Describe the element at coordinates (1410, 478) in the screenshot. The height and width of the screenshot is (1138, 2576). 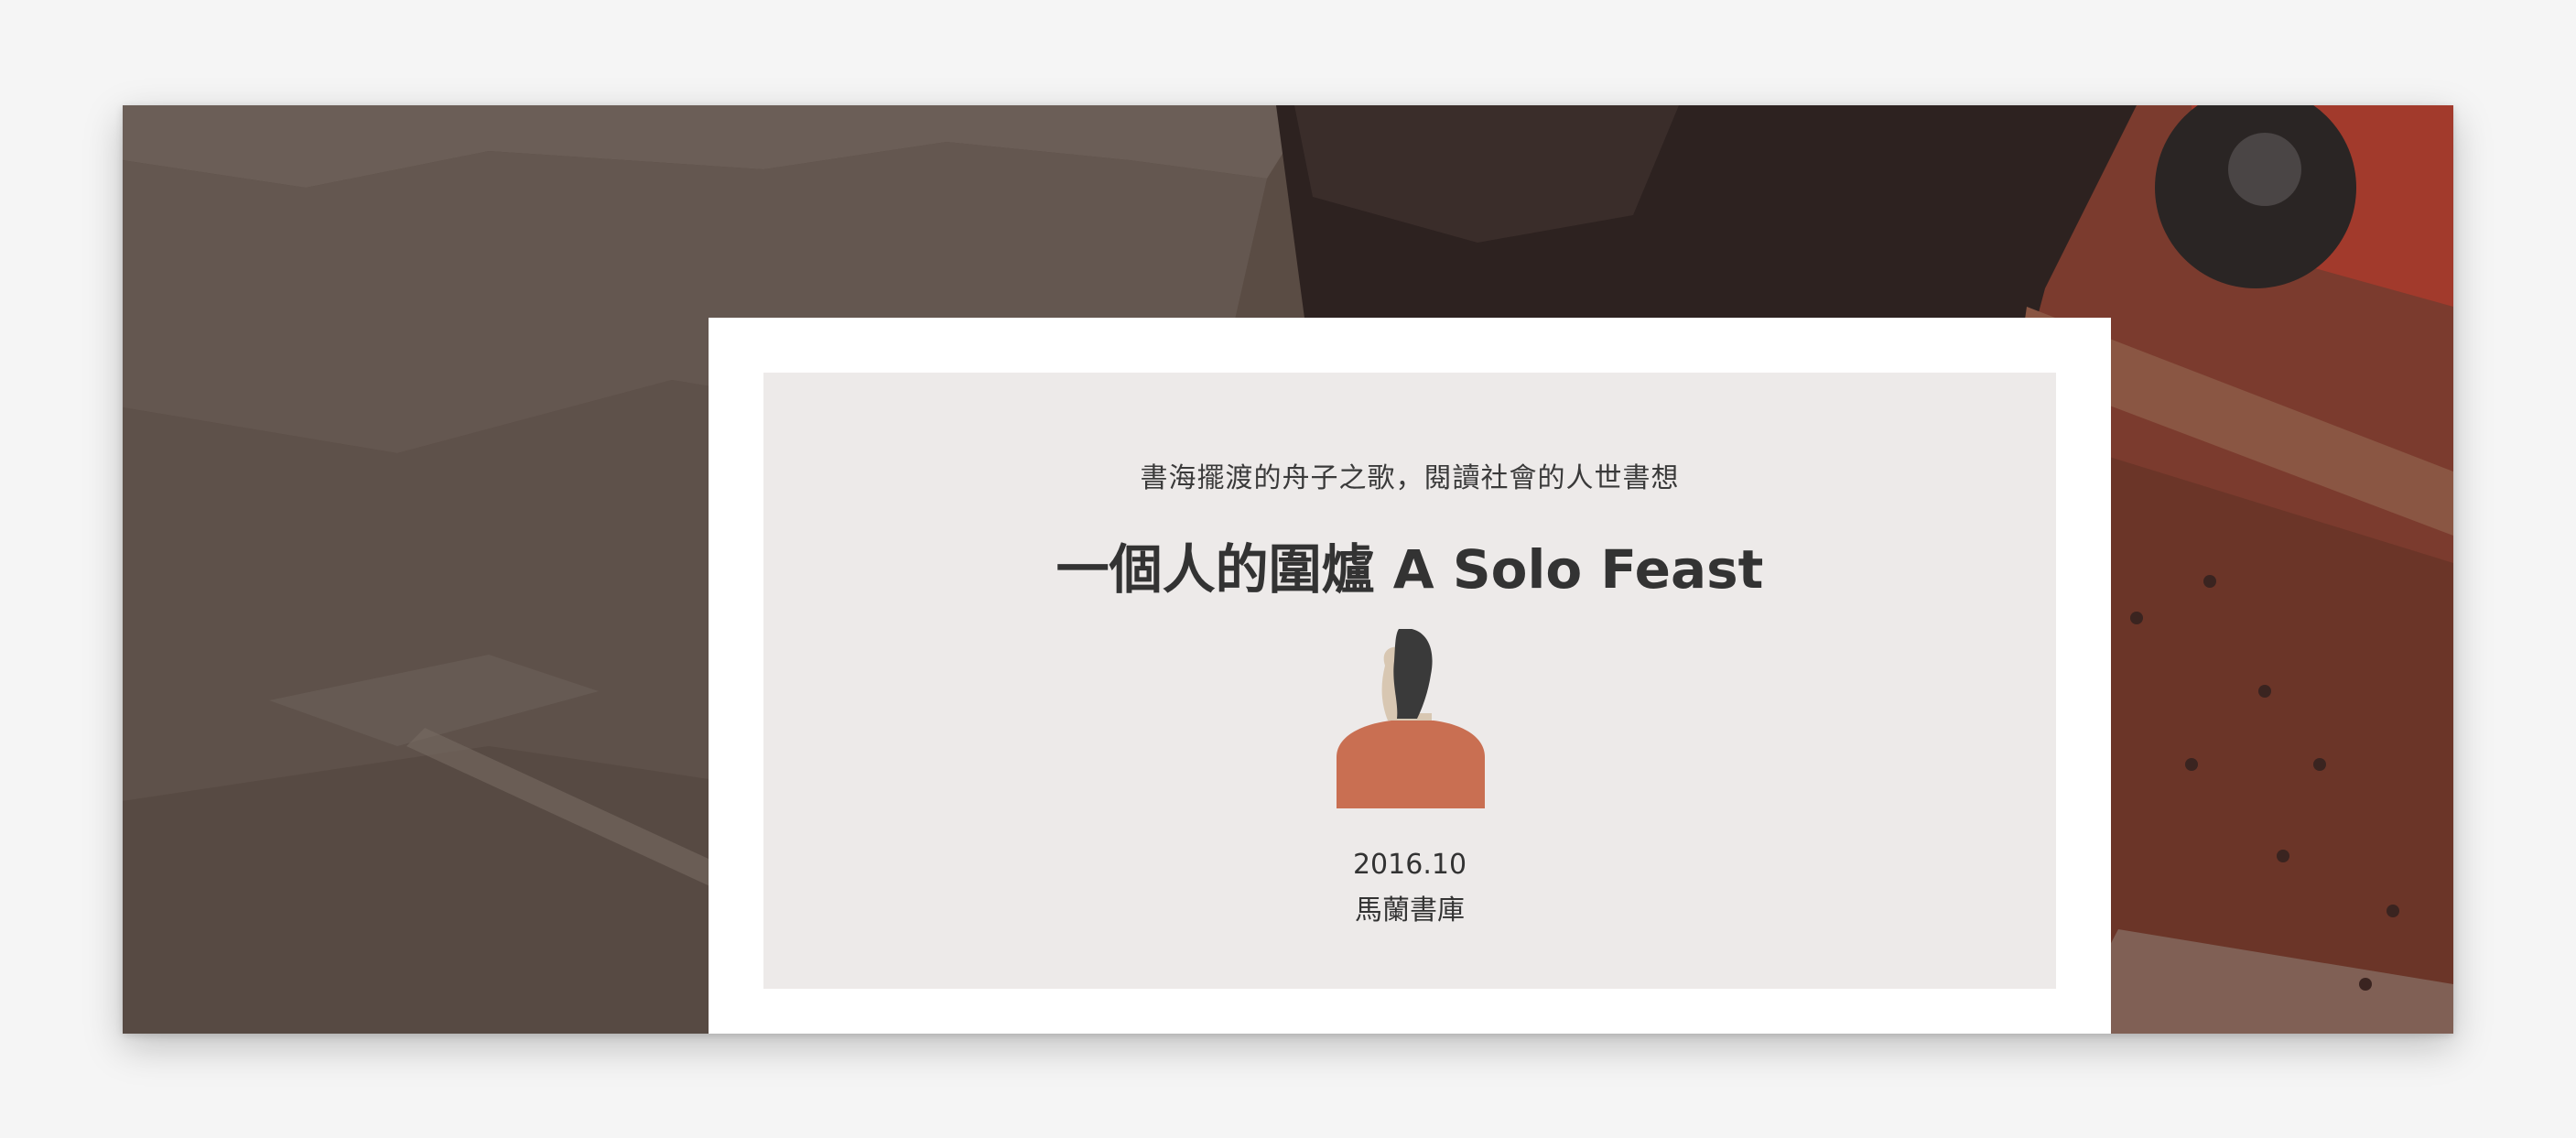
I see `banner-subtitle: 書海擺渡的舟子之歌，閱讀社會的人世書想` at that location.